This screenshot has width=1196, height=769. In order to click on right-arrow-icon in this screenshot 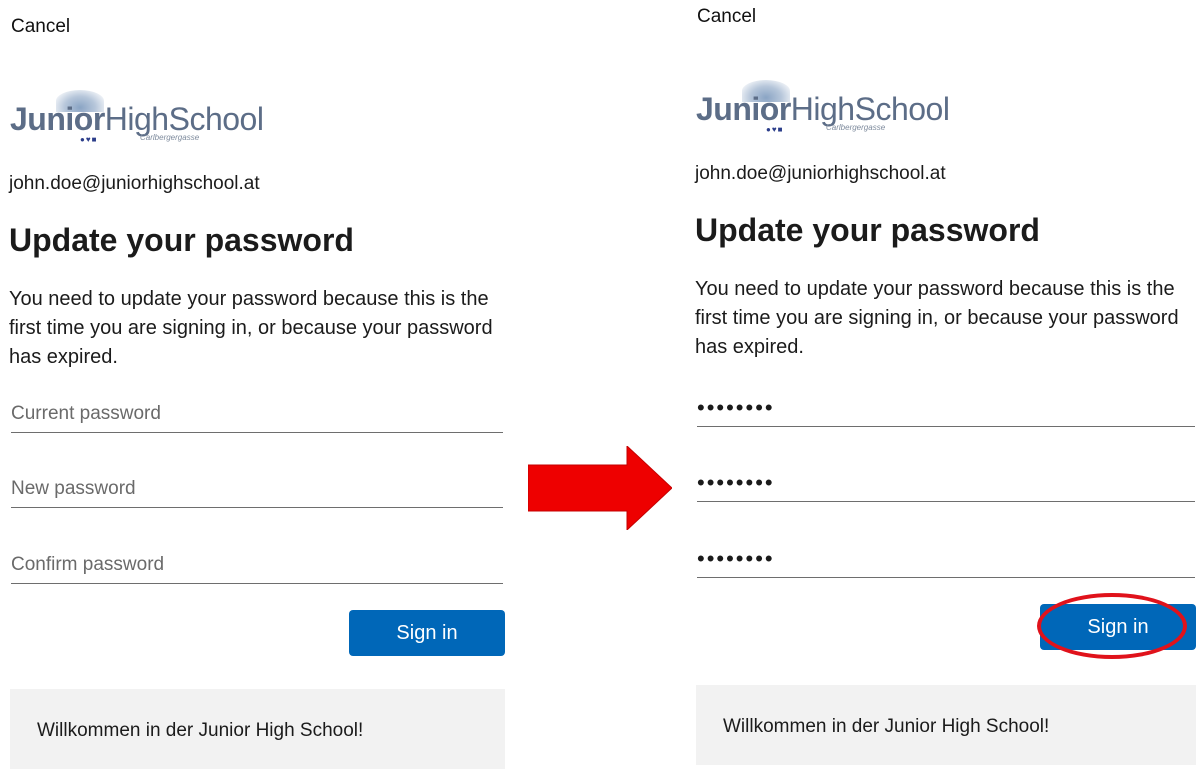, I will do `click(600, 488)`.